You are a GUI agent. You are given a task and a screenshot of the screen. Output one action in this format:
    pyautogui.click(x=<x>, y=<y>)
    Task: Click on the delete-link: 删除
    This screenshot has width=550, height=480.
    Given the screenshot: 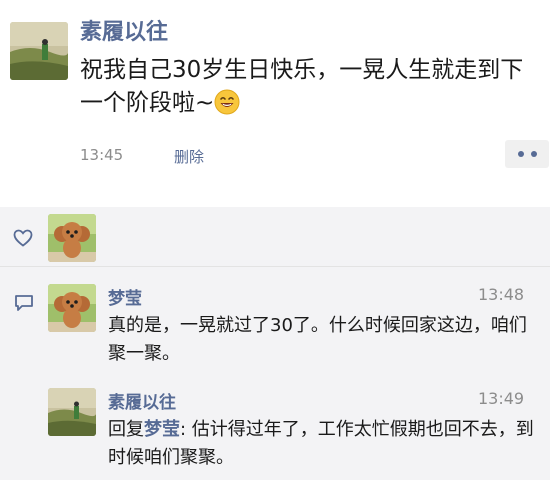 What is the action you would take?
    pyautogui.click(x=189, y=156)
    